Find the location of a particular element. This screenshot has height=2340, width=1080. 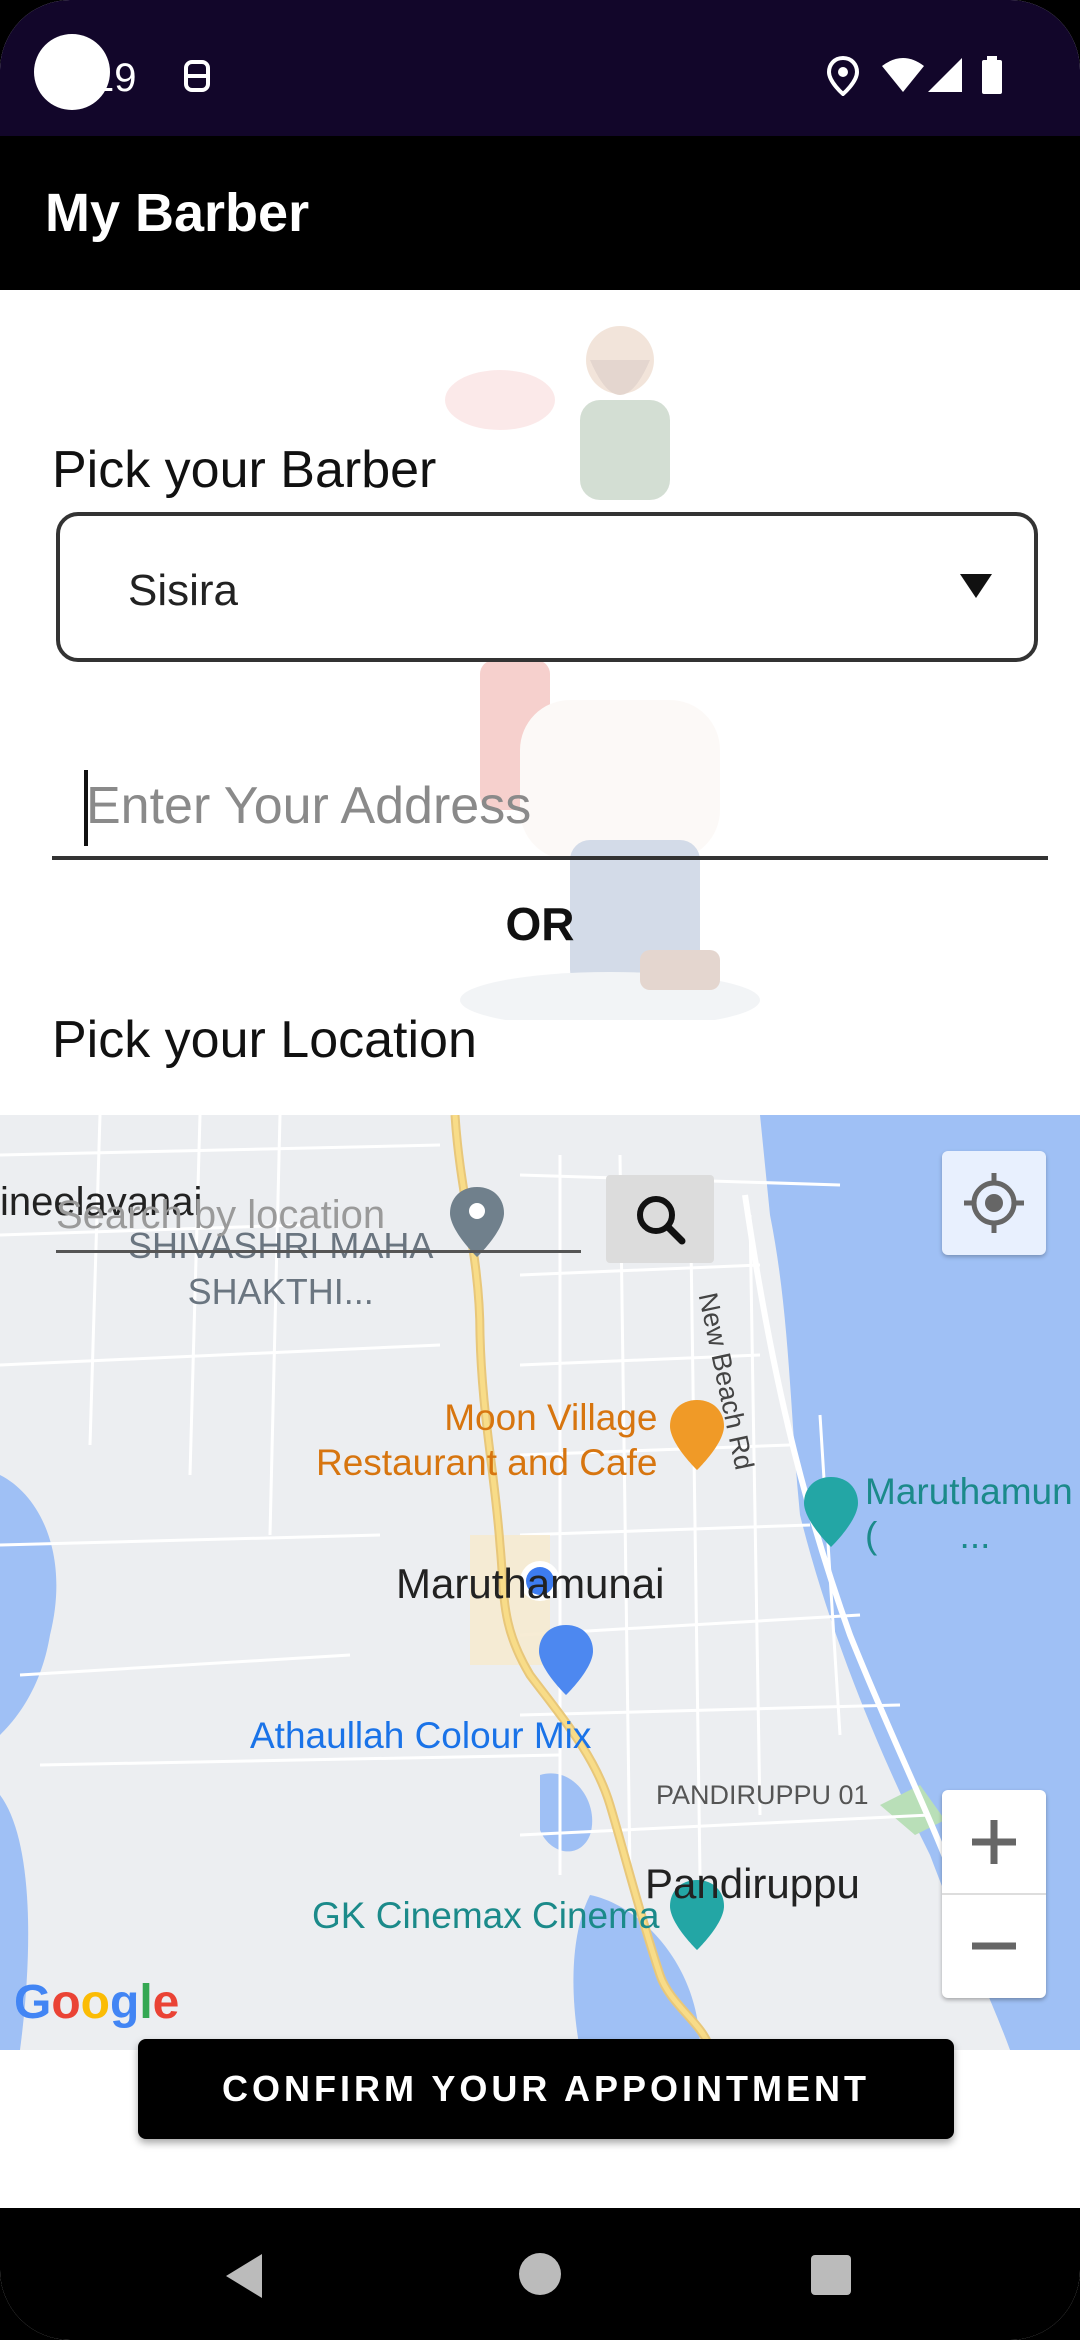

zoom-out-button is located at coordinates (994, 1946).